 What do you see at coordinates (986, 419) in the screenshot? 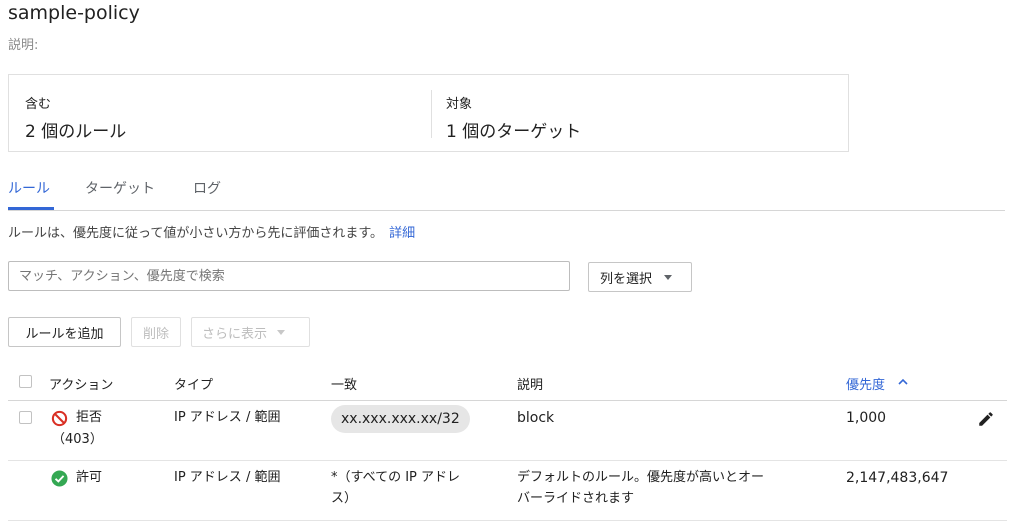
I see `edit-icon` at bounding box center [986, 419].